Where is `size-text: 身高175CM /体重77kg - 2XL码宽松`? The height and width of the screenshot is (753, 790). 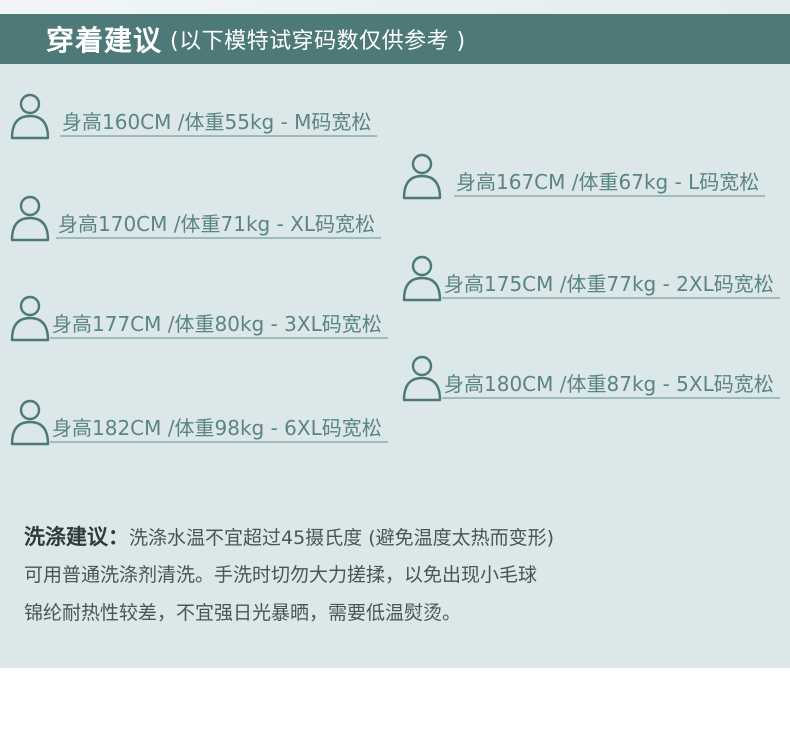 size-text: 身高175CM /体重77kg - 2XL码宽松 is located at coordinates (611, 285).